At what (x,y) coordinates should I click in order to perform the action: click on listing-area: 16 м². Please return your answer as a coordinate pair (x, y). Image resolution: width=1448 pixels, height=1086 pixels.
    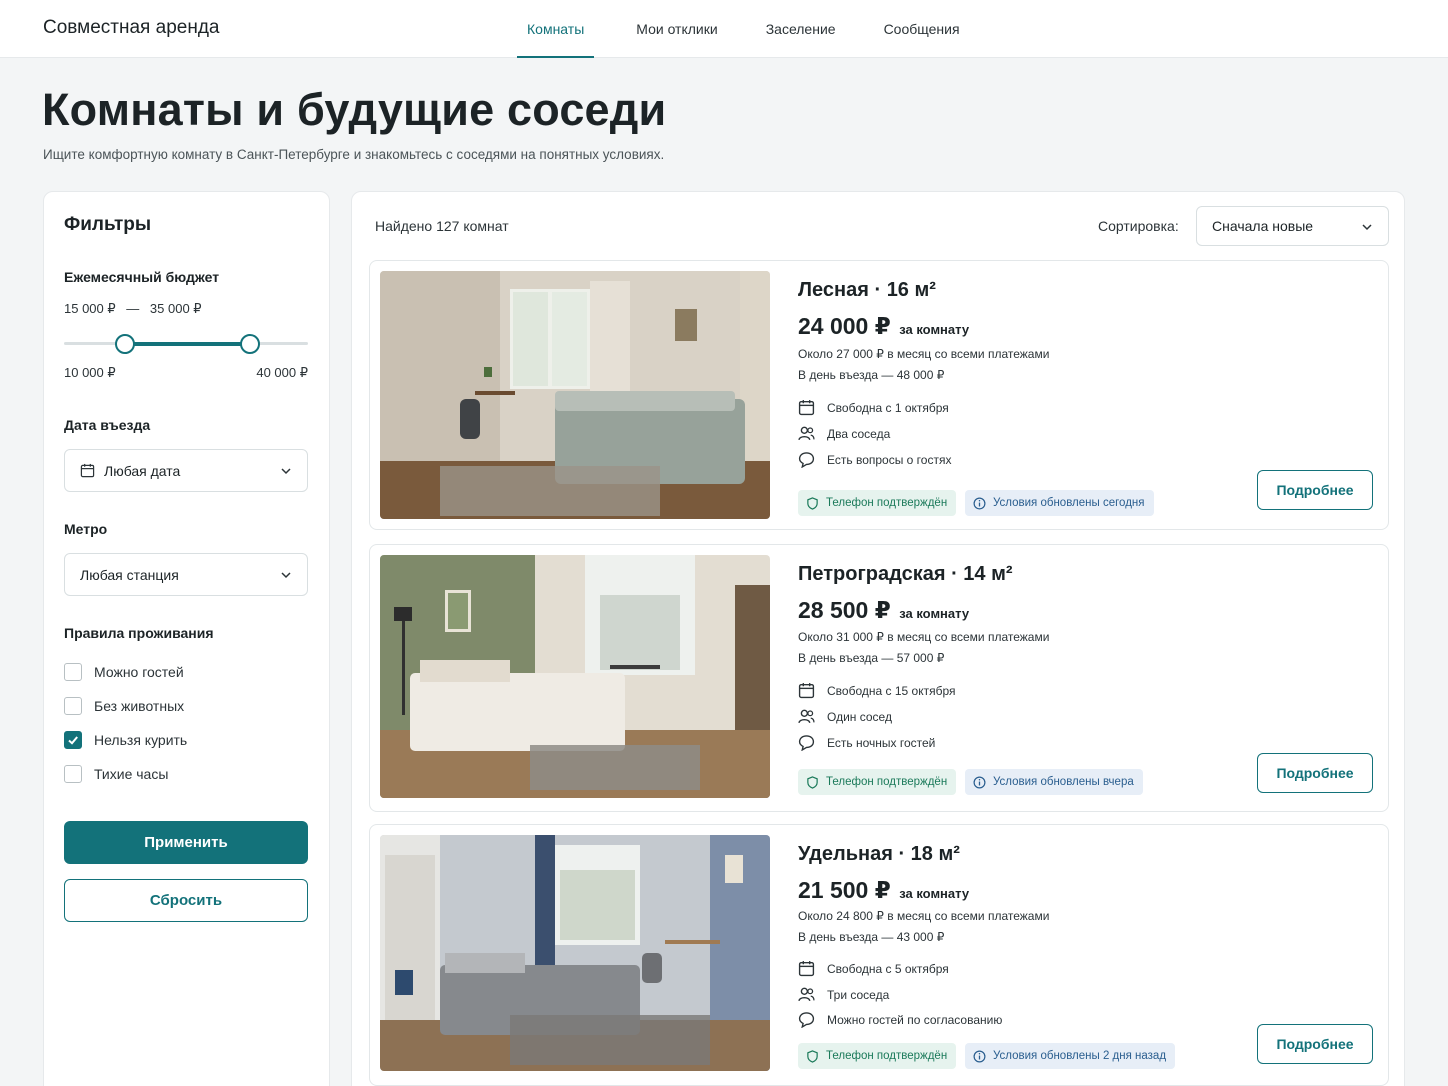
    Looking at the image, I should click on (911, 290).